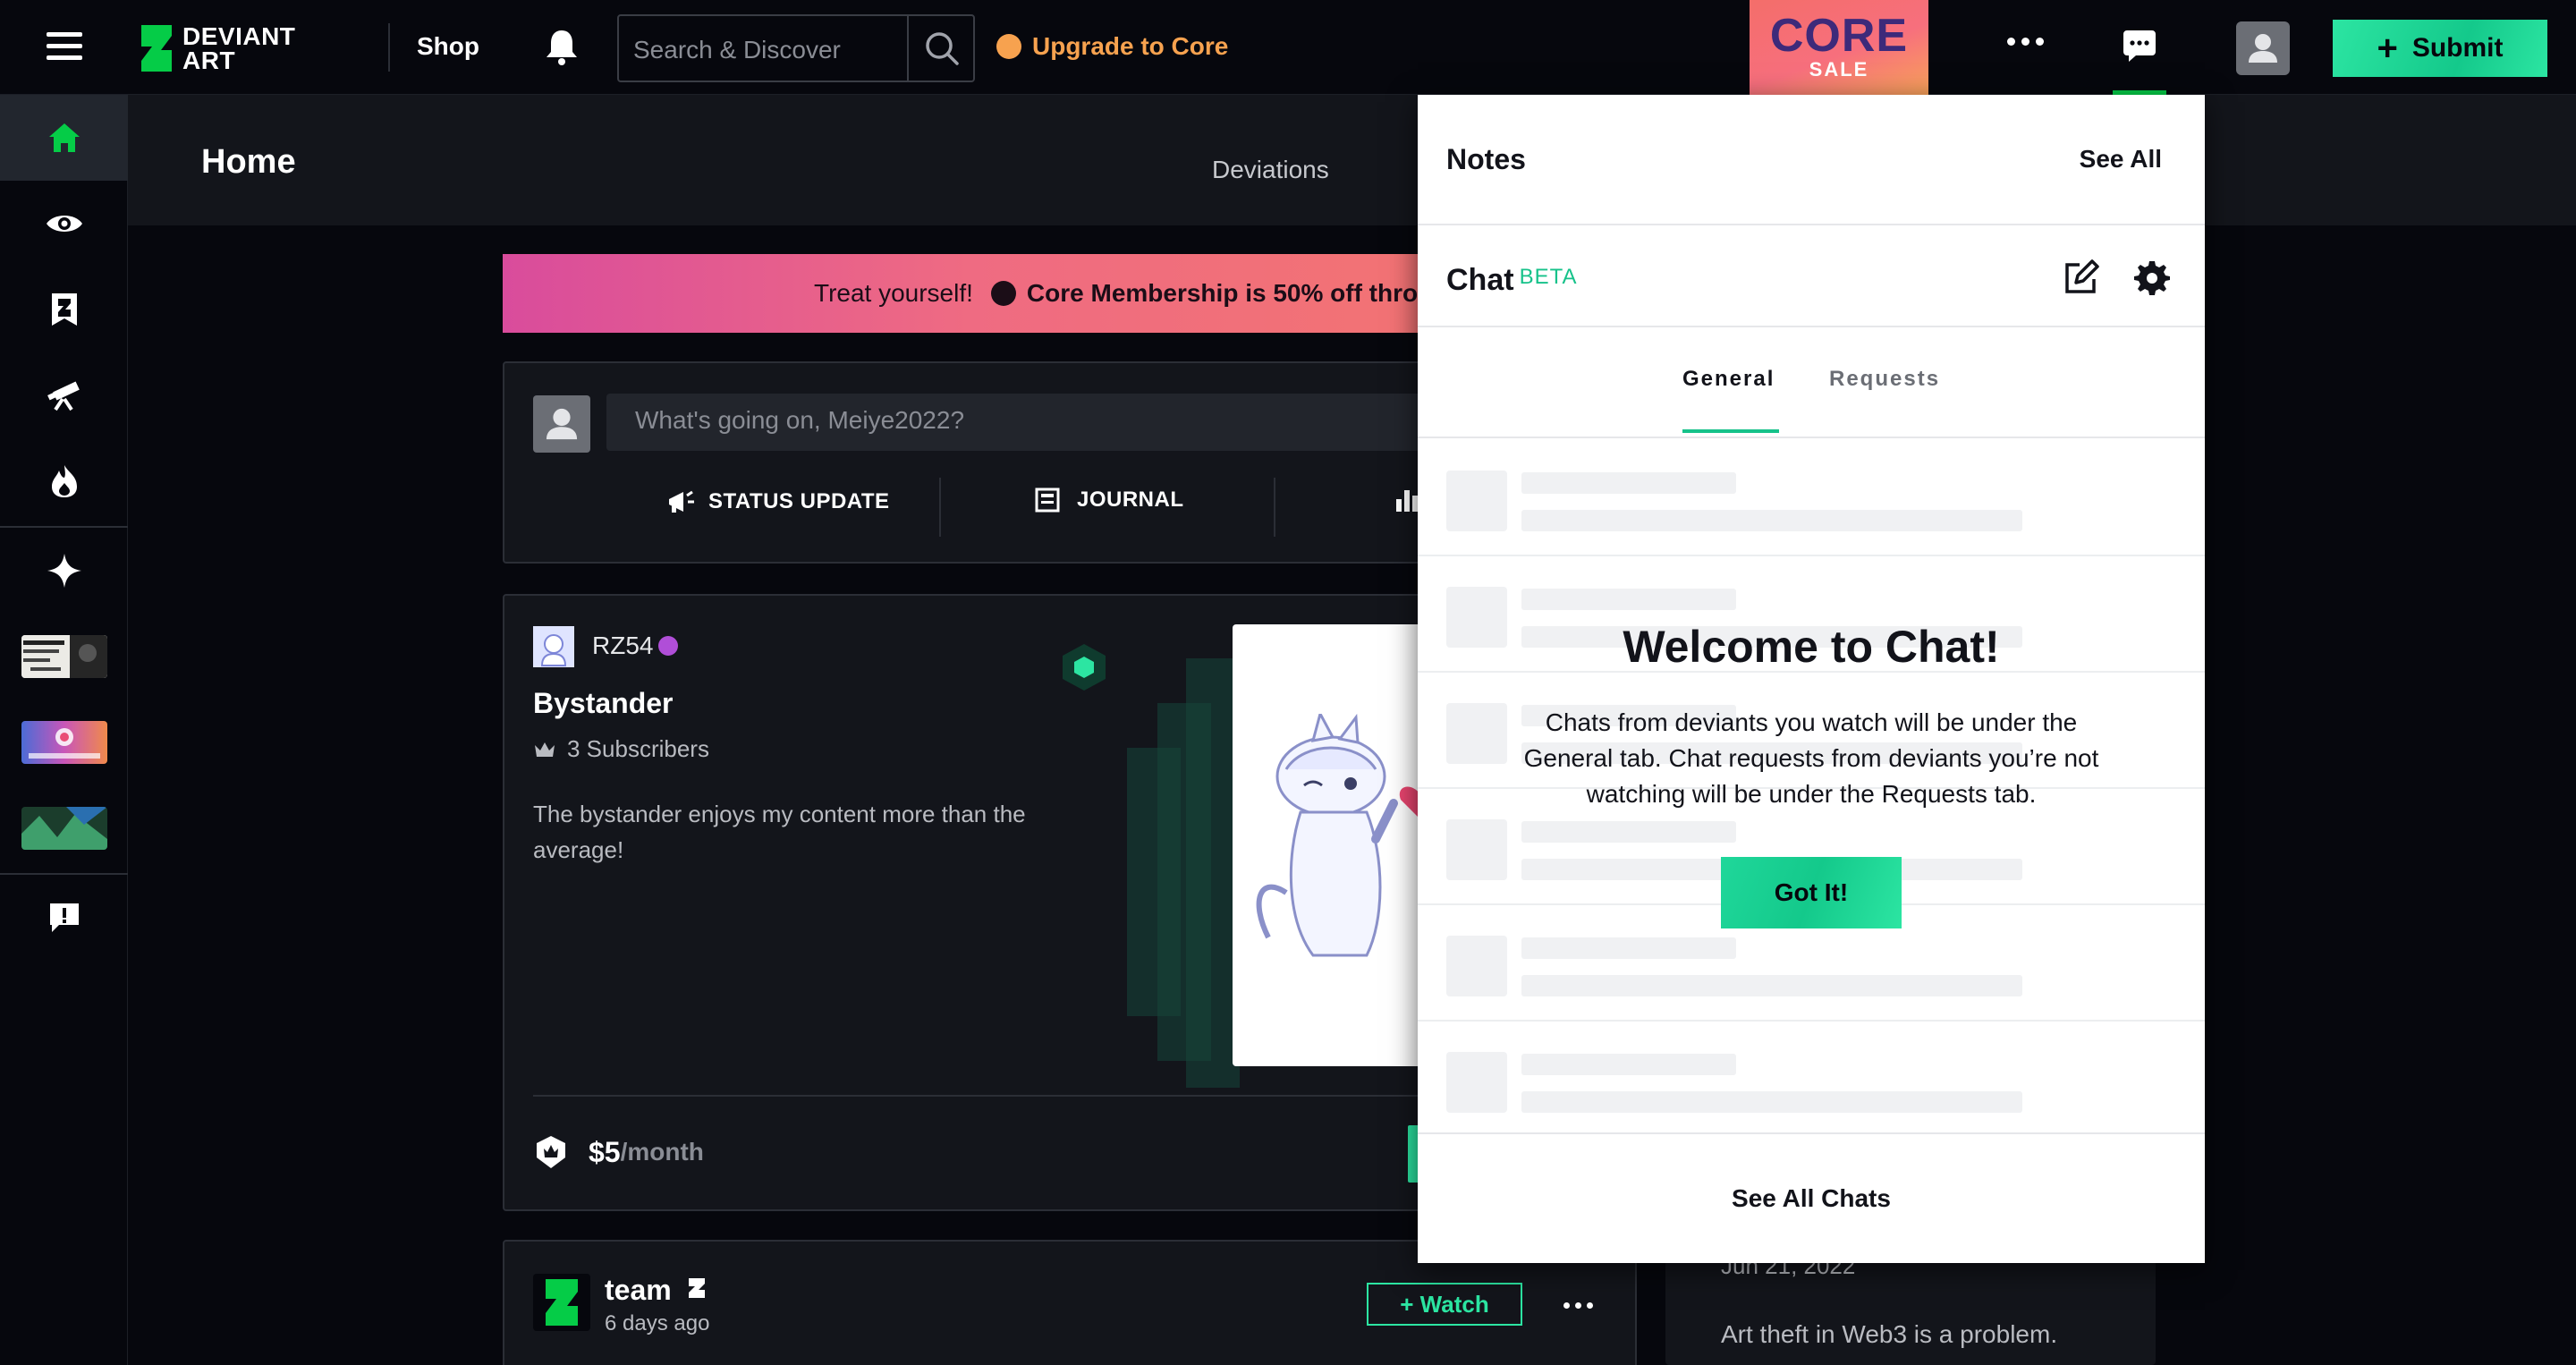 This screenshot has height=1365, width=2576. What do you see at coordinates (1811, 892) in the screenshot?
I see `got-it-button: Got It!` at bounding box center [1811, 892].